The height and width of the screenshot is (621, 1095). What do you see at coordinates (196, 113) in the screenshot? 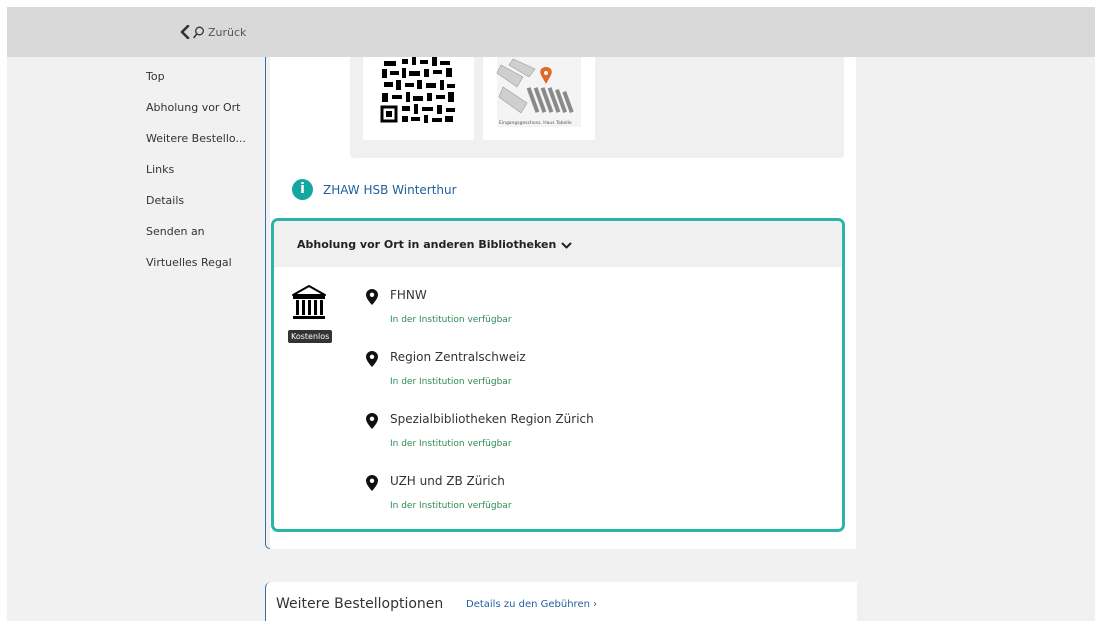
I see `nav-item-abholung: Abholung vor Ort` at bounding box center [196, 113].